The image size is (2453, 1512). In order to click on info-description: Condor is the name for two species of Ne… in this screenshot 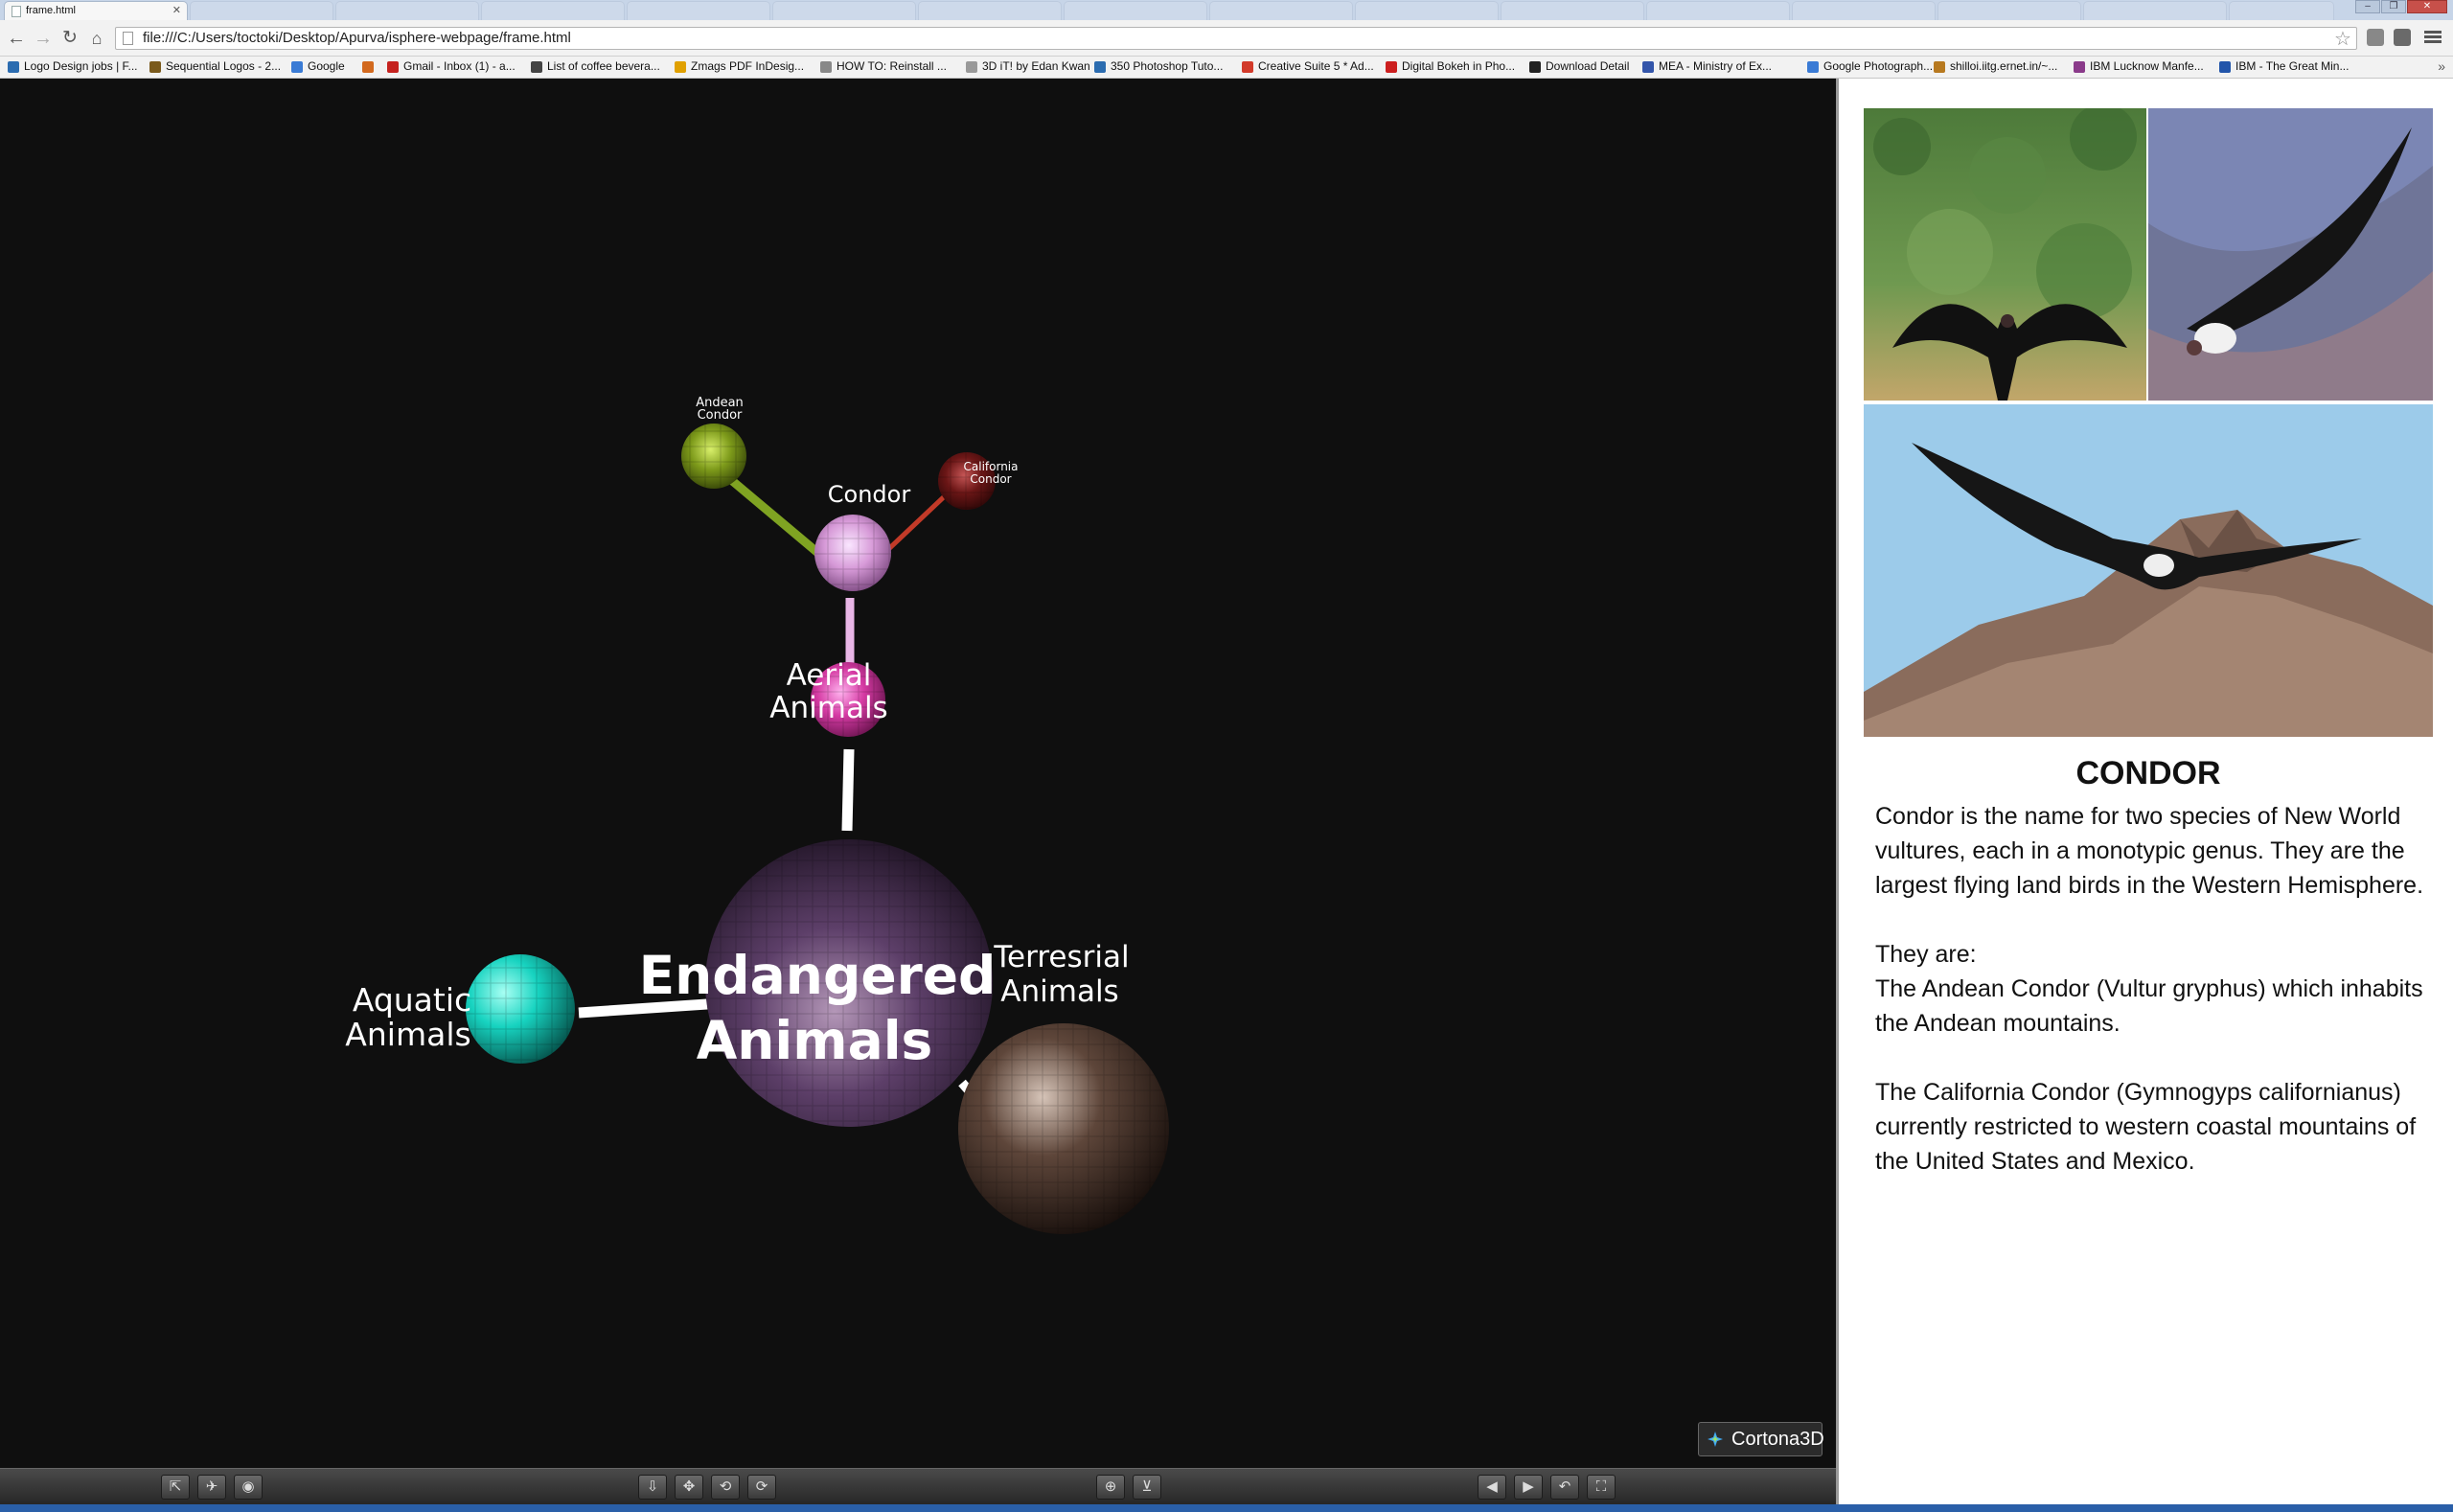, I will do `click(2155, 1006)`.